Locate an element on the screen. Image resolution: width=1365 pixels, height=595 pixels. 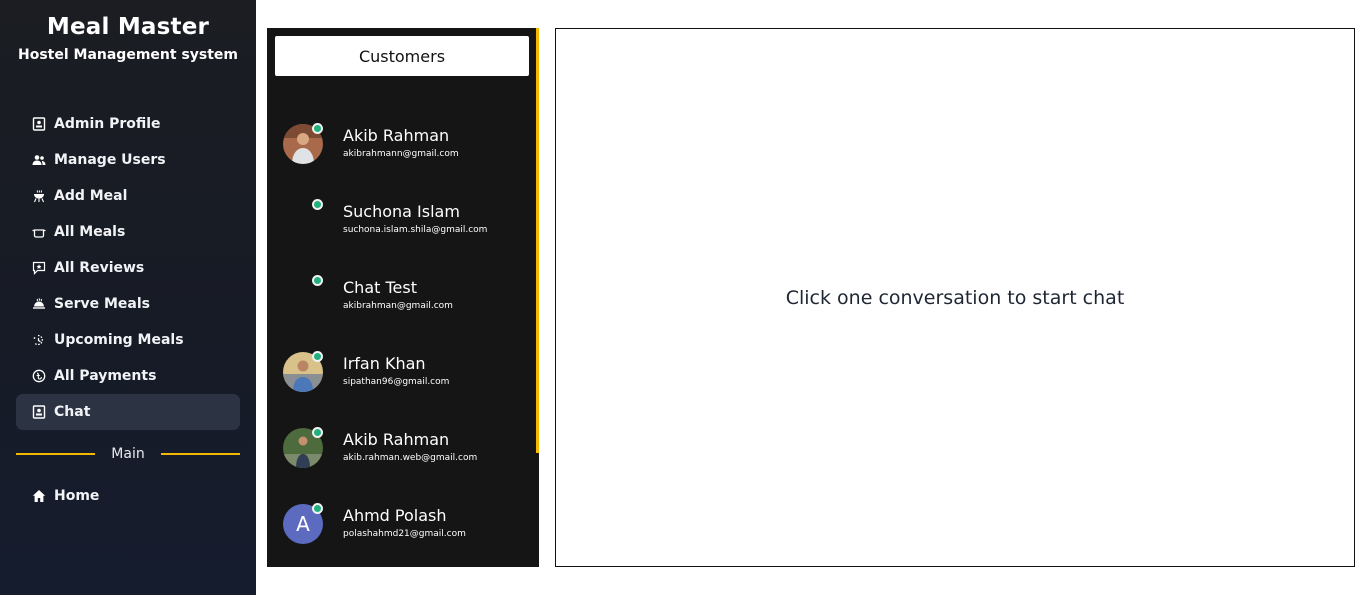
sidebar-item-label: Upcoming Meals is located at coordinates (119, 340).